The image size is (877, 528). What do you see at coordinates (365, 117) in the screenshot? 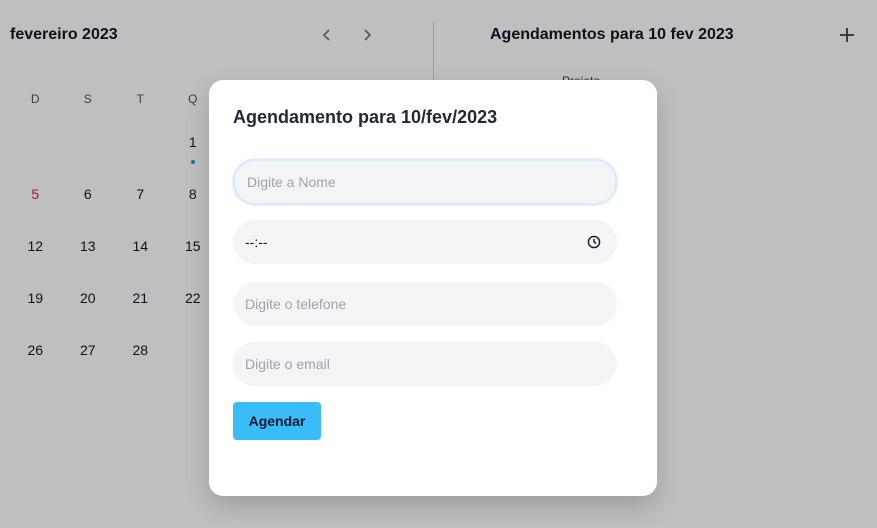
I see `modal-title: Agendamento para 10/fev/2023` at bounding box center [365, 117].